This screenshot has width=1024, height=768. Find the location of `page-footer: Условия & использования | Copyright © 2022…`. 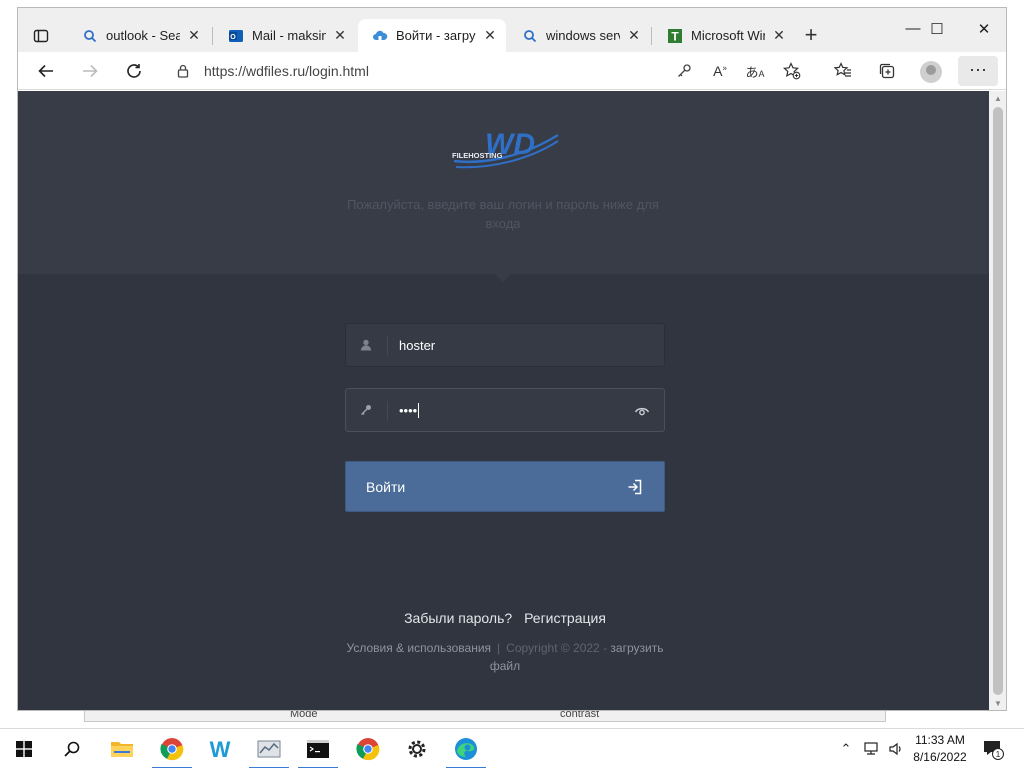

page-footer: Условия & использования | Copyright © 2022… is located at coordinates (505, 657).